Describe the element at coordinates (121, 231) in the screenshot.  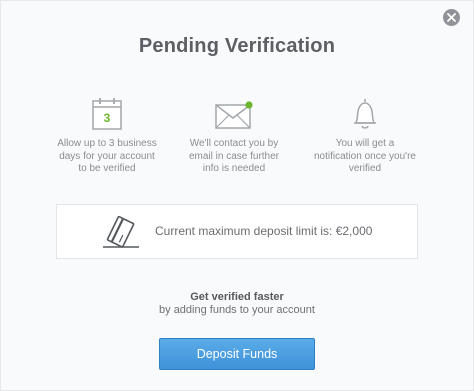
I see `credit-card-icon` at that location.